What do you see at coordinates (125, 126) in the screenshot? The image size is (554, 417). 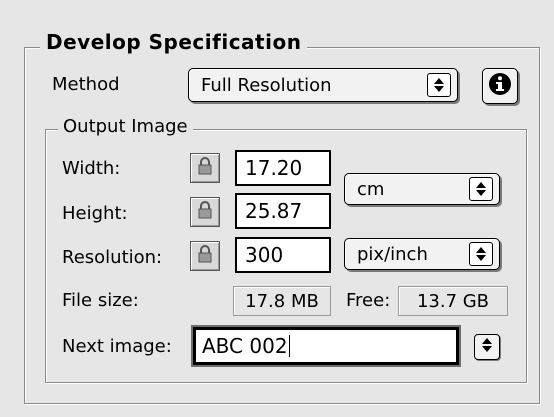 I see `output-image-title: Output Image` at bounding box center [125, 126].